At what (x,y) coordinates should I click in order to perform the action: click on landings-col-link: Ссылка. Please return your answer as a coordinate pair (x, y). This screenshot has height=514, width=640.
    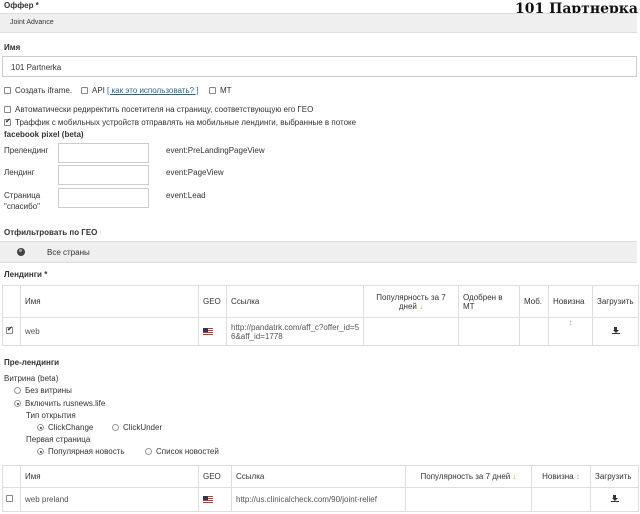
    Looking at the image, I should click on (295, 301).